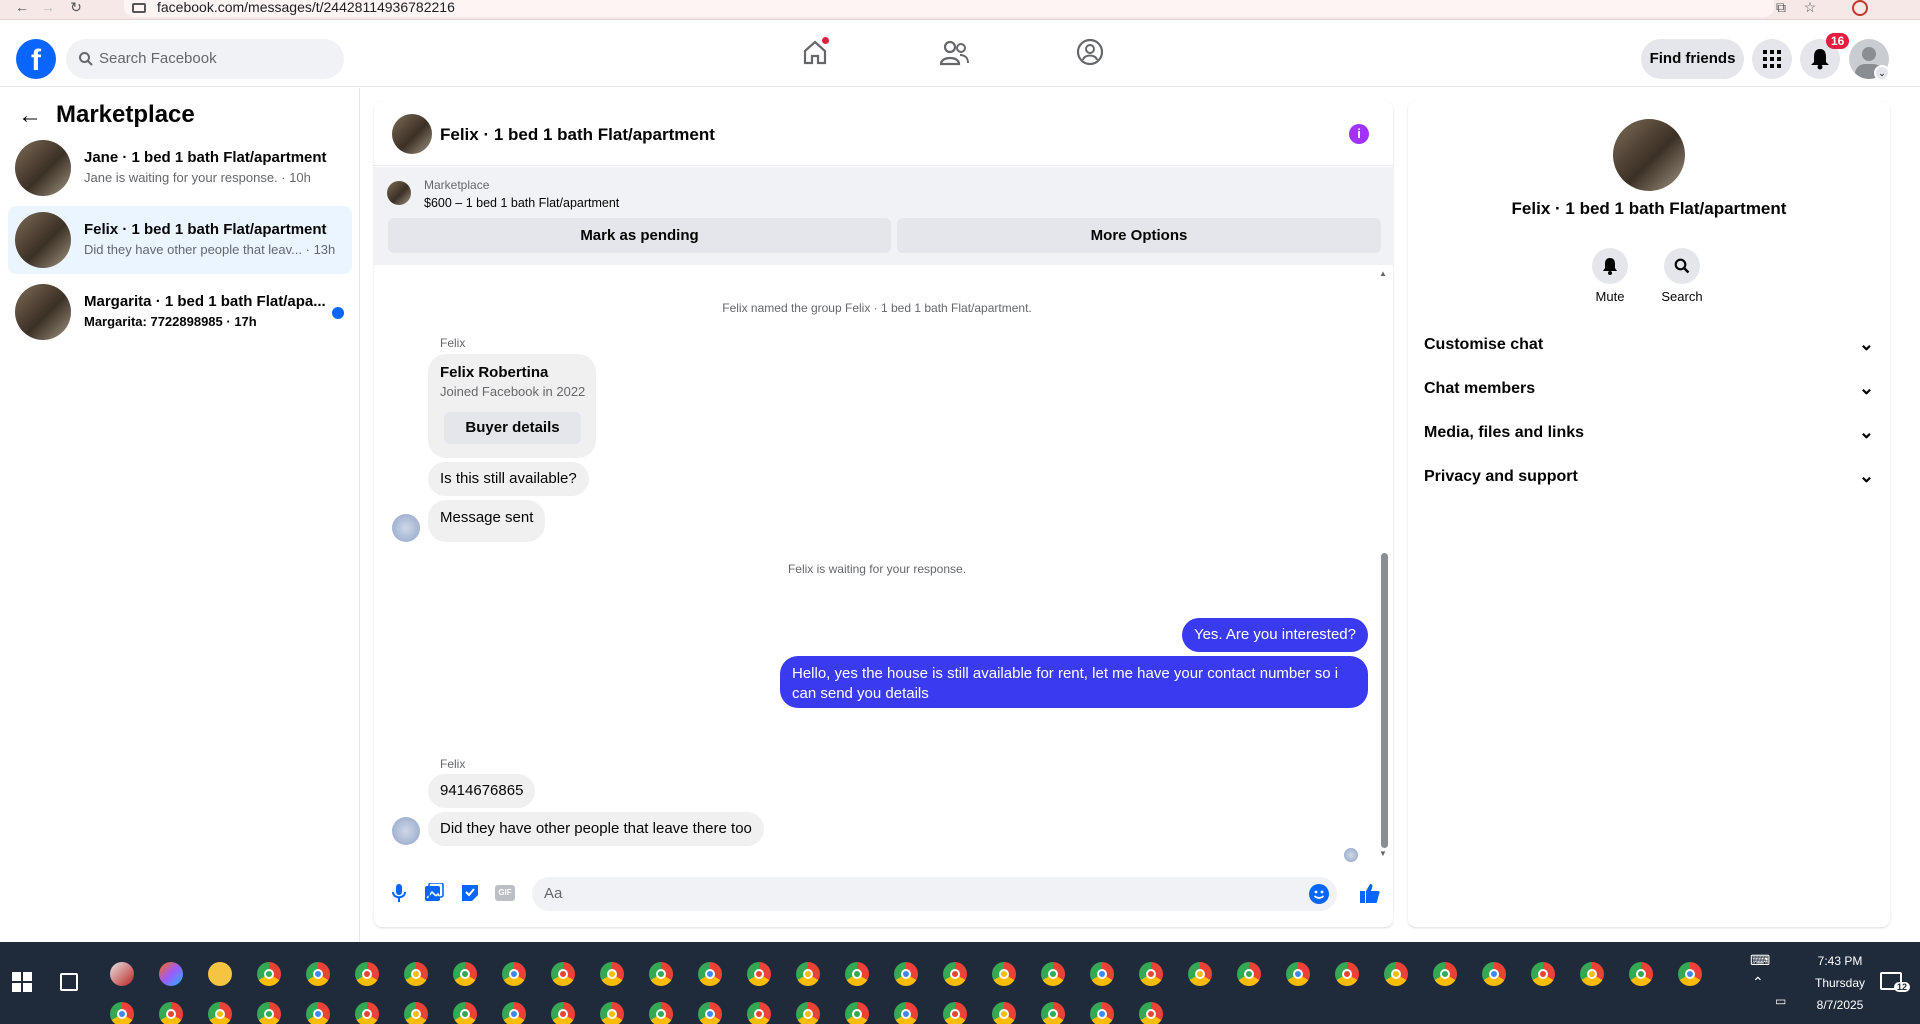 This screenshot has height=1024, width=1920. What do you see at coordinates (1384, 700) in the screenshot?
I see `scrollbar-thumb` at bounding box center [1384, 700].